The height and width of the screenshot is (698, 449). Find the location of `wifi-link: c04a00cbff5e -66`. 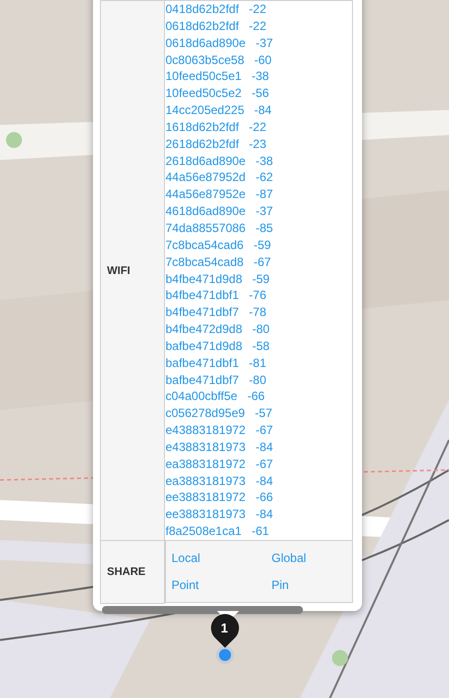

wifi-link: c04a00cbff5e -66 is located at coordinates (259, 397).